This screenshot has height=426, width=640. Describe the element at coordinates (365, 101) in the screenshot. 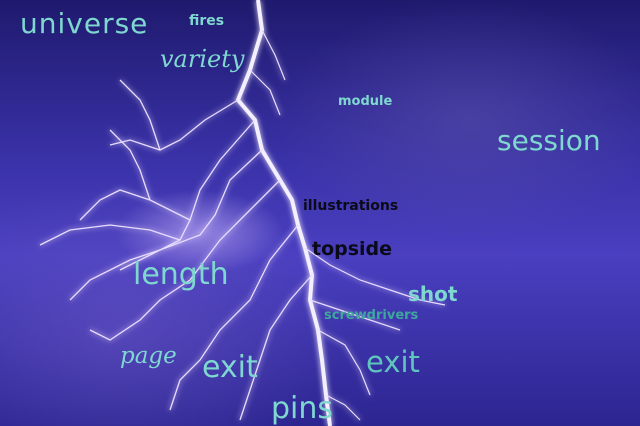

I see `word-module: module` at that location.